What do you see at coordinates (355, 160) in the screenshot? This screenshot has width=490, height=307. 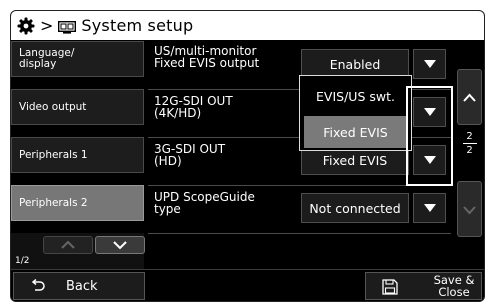 I see `setting-value-text: Fixed EVIS` at bounding box center [355, 160].